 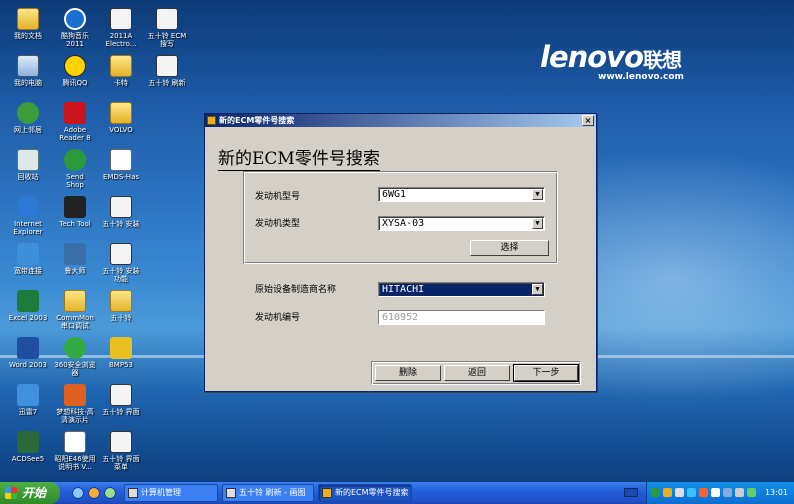 What do you see at coordinates (121, 172) in the screenshot?
I see `desktop-icon: EMDS-Has` at bounding box center [121, 172].